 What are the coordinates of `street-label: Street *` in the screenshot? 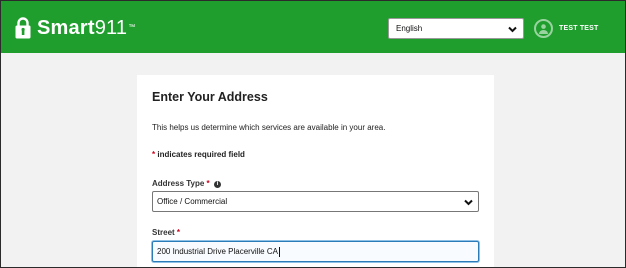 It's located at (166, 232).